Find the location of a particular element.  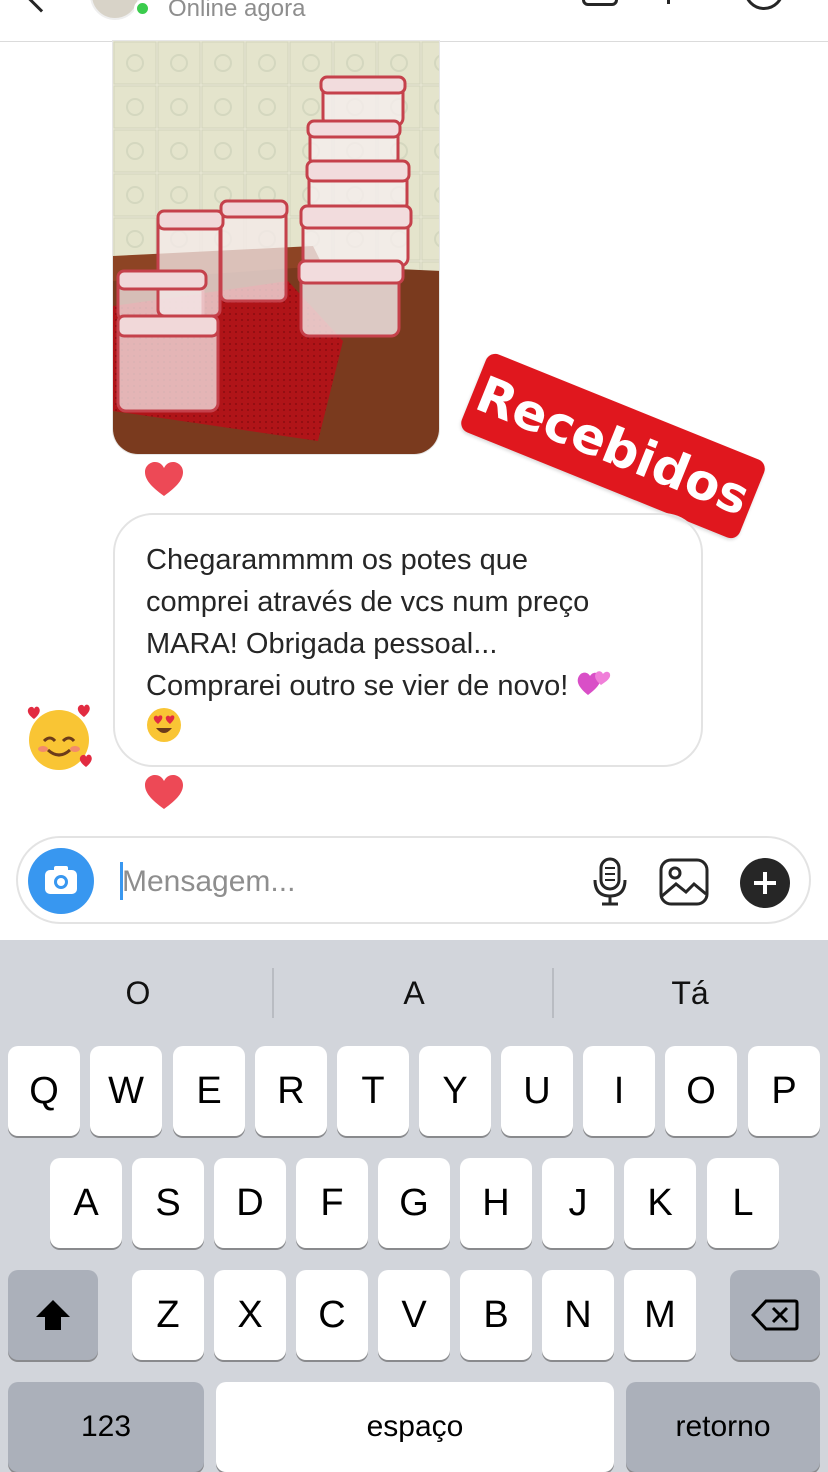

plus-icon is located at coordinates (765, 883).